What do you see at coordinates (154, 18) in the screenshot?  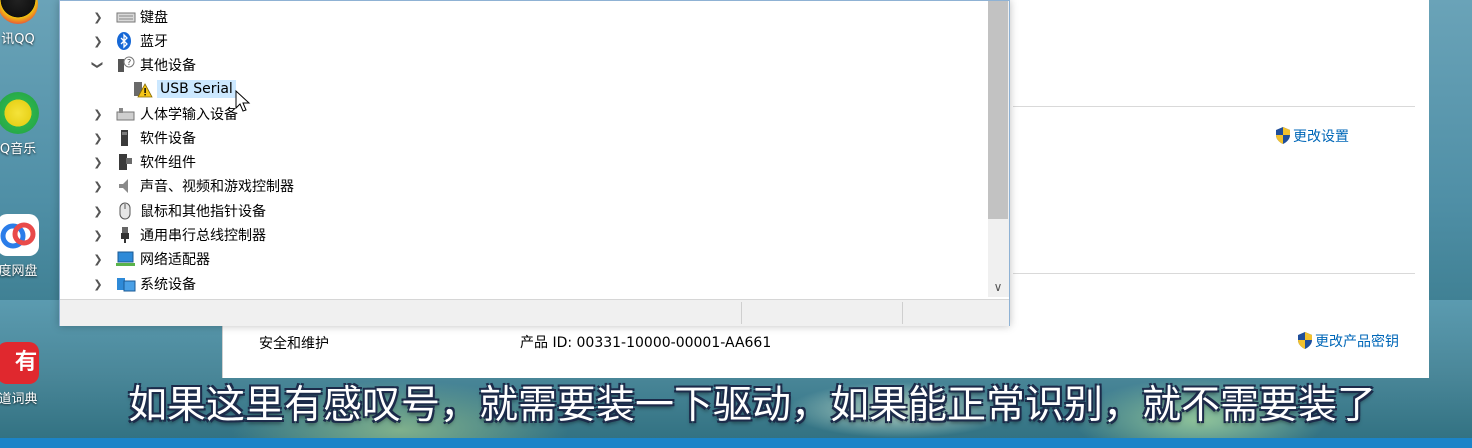 I see `tree-item-label: 键盘` at bounding box center [154, 18].